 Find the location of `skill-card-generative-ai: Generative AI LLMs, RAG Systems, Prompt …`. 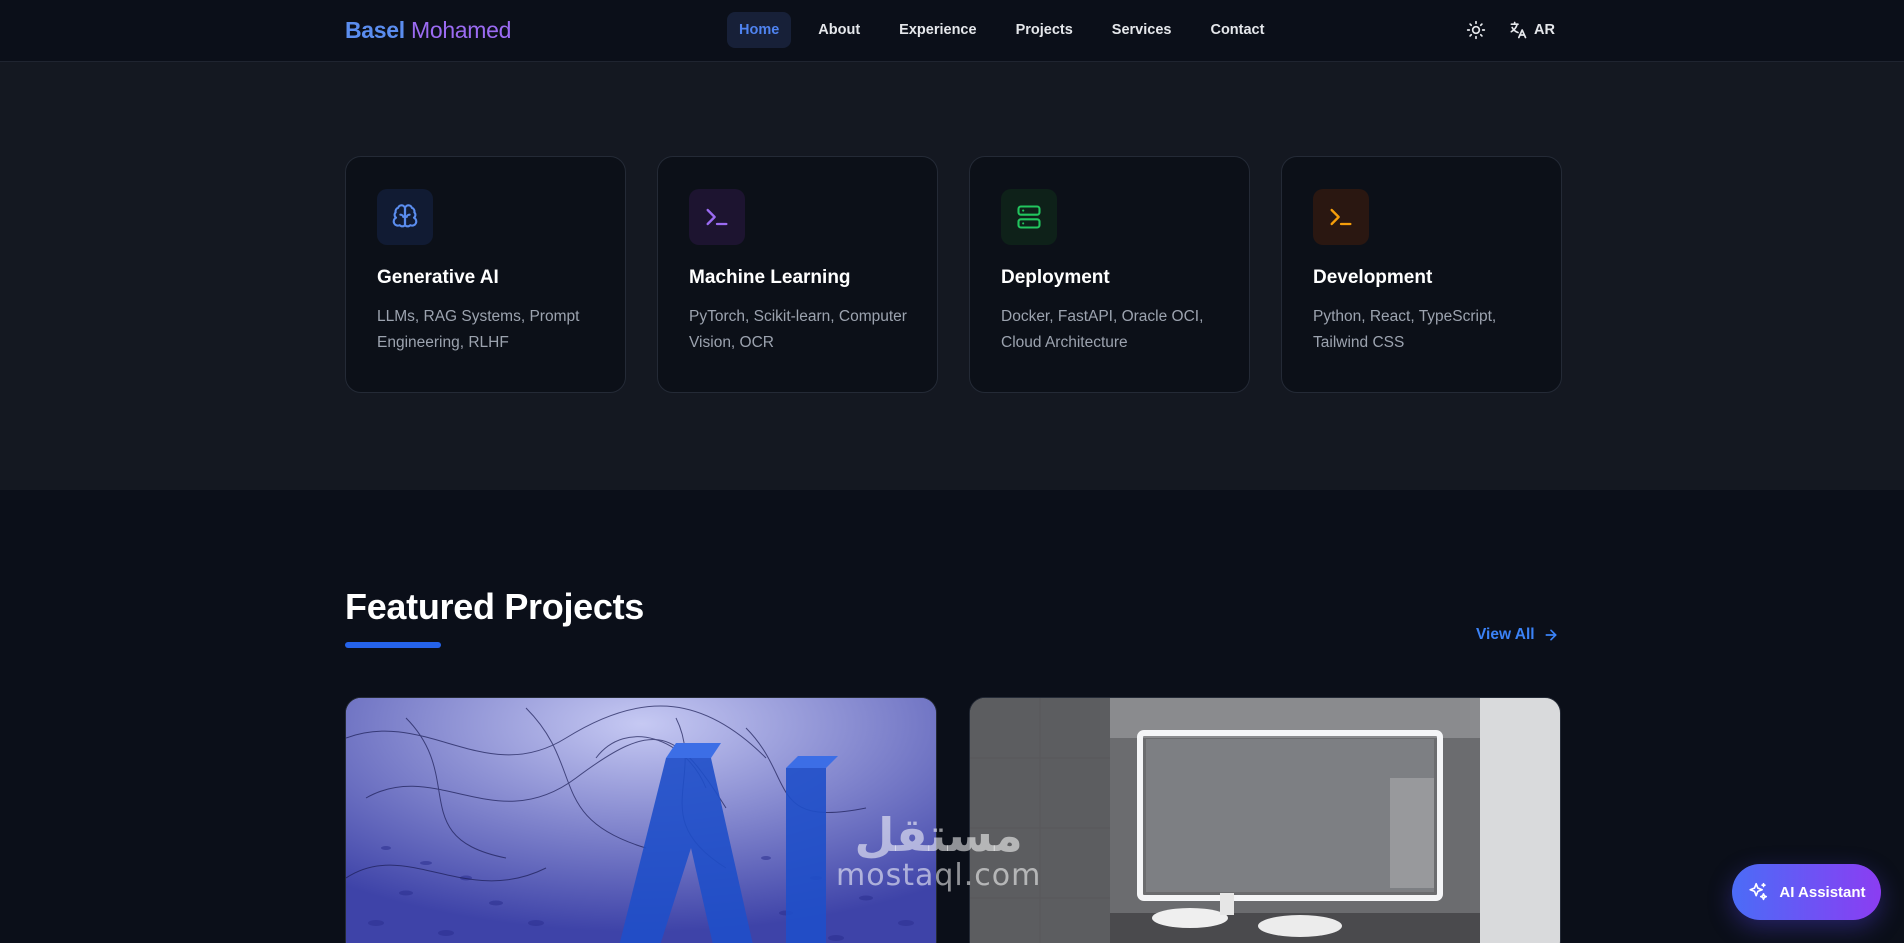

skill-card-generative-ai: Generative AI LLMs, RAG Systems, Prompt … is located at coordinates (485, 274).